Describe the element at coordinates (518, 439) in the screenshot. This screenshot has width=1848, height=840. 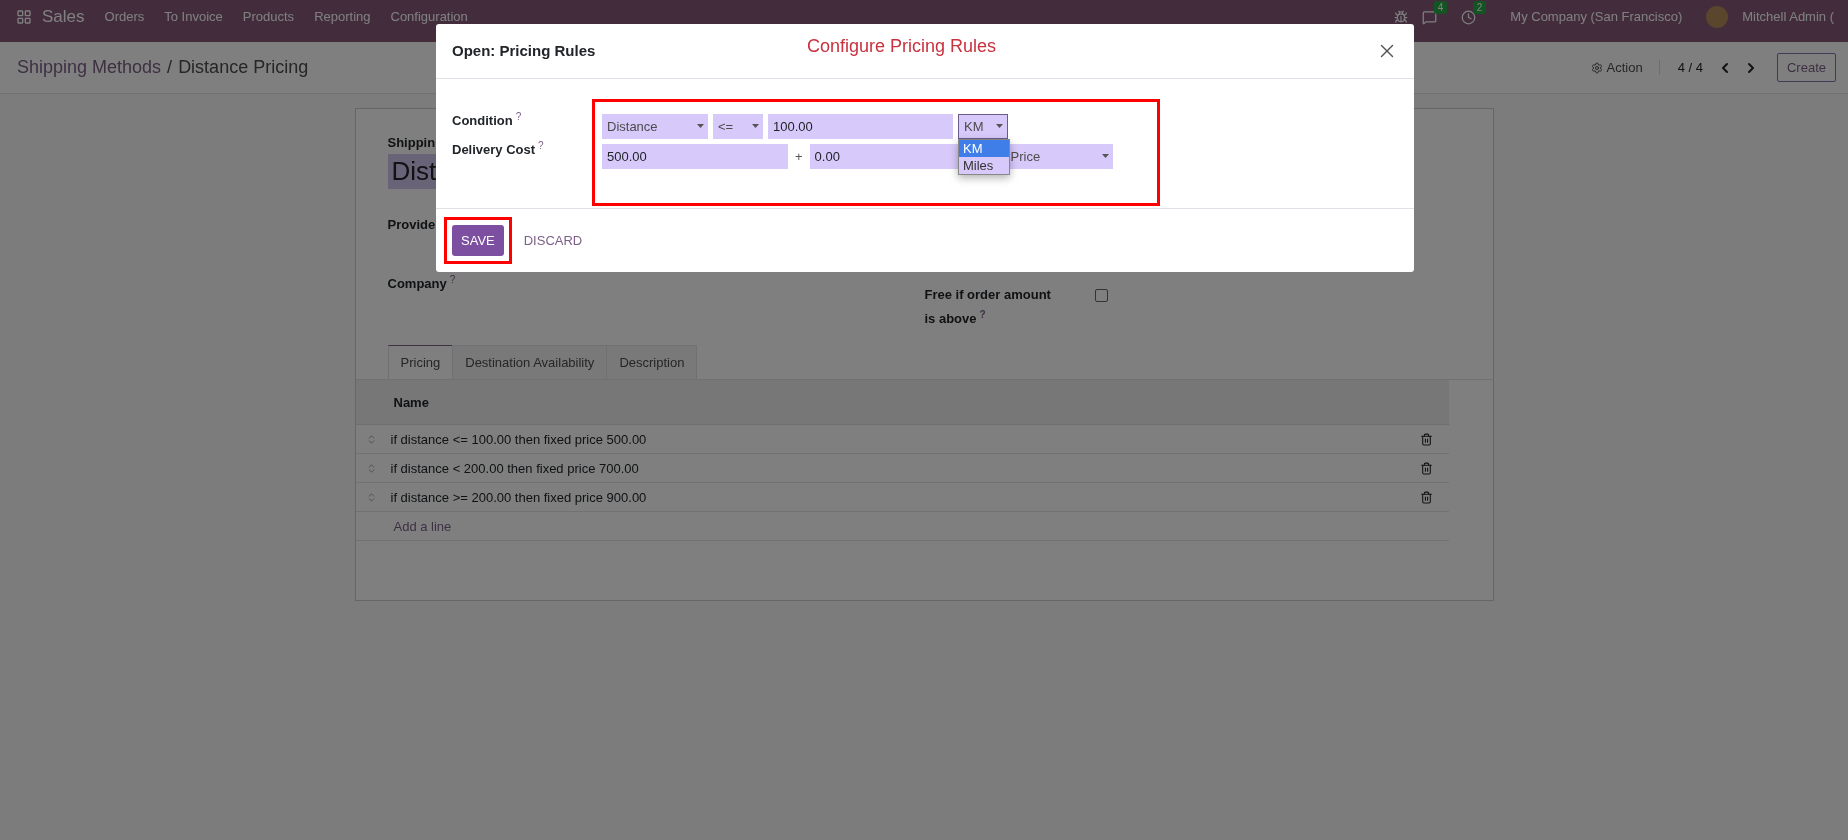
I see `table-cell-text: if distance <= 100.00 then fixed price 500.00` at that location.